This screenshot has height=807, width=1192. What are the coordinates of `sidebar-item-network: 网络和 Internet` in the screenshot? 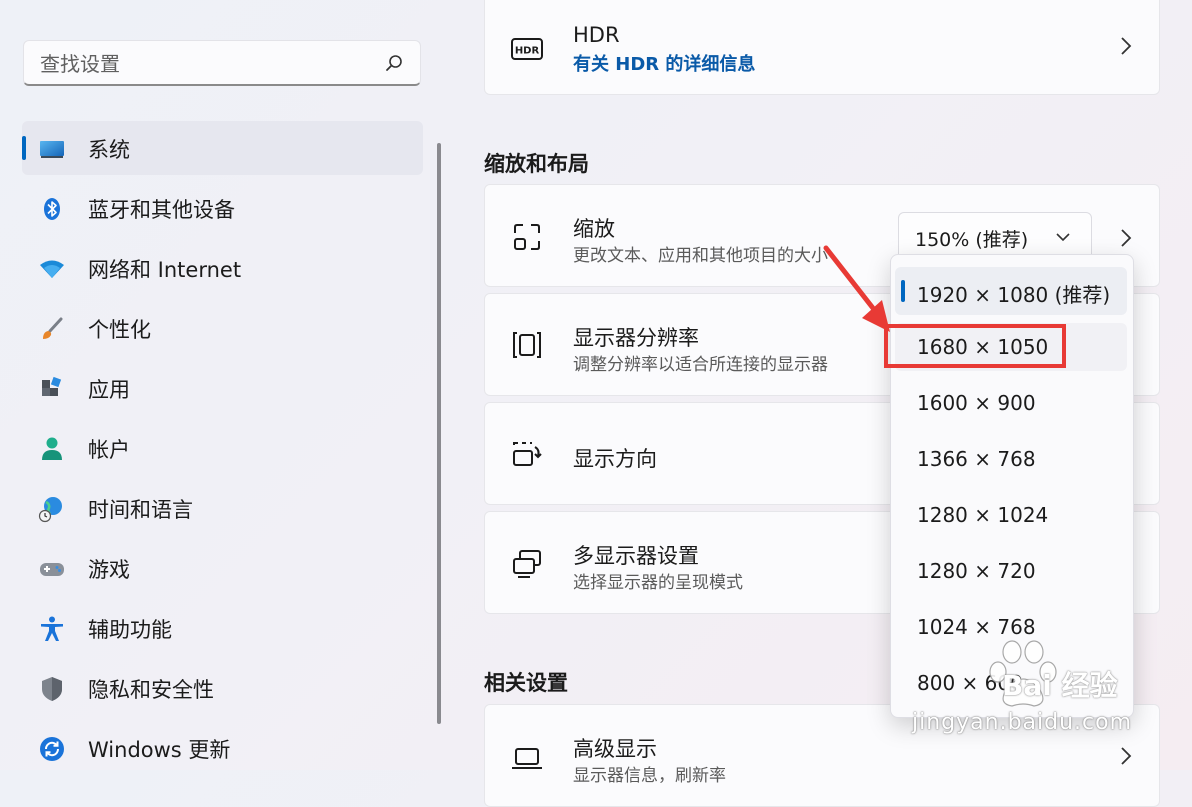 It's located at (222, 268).